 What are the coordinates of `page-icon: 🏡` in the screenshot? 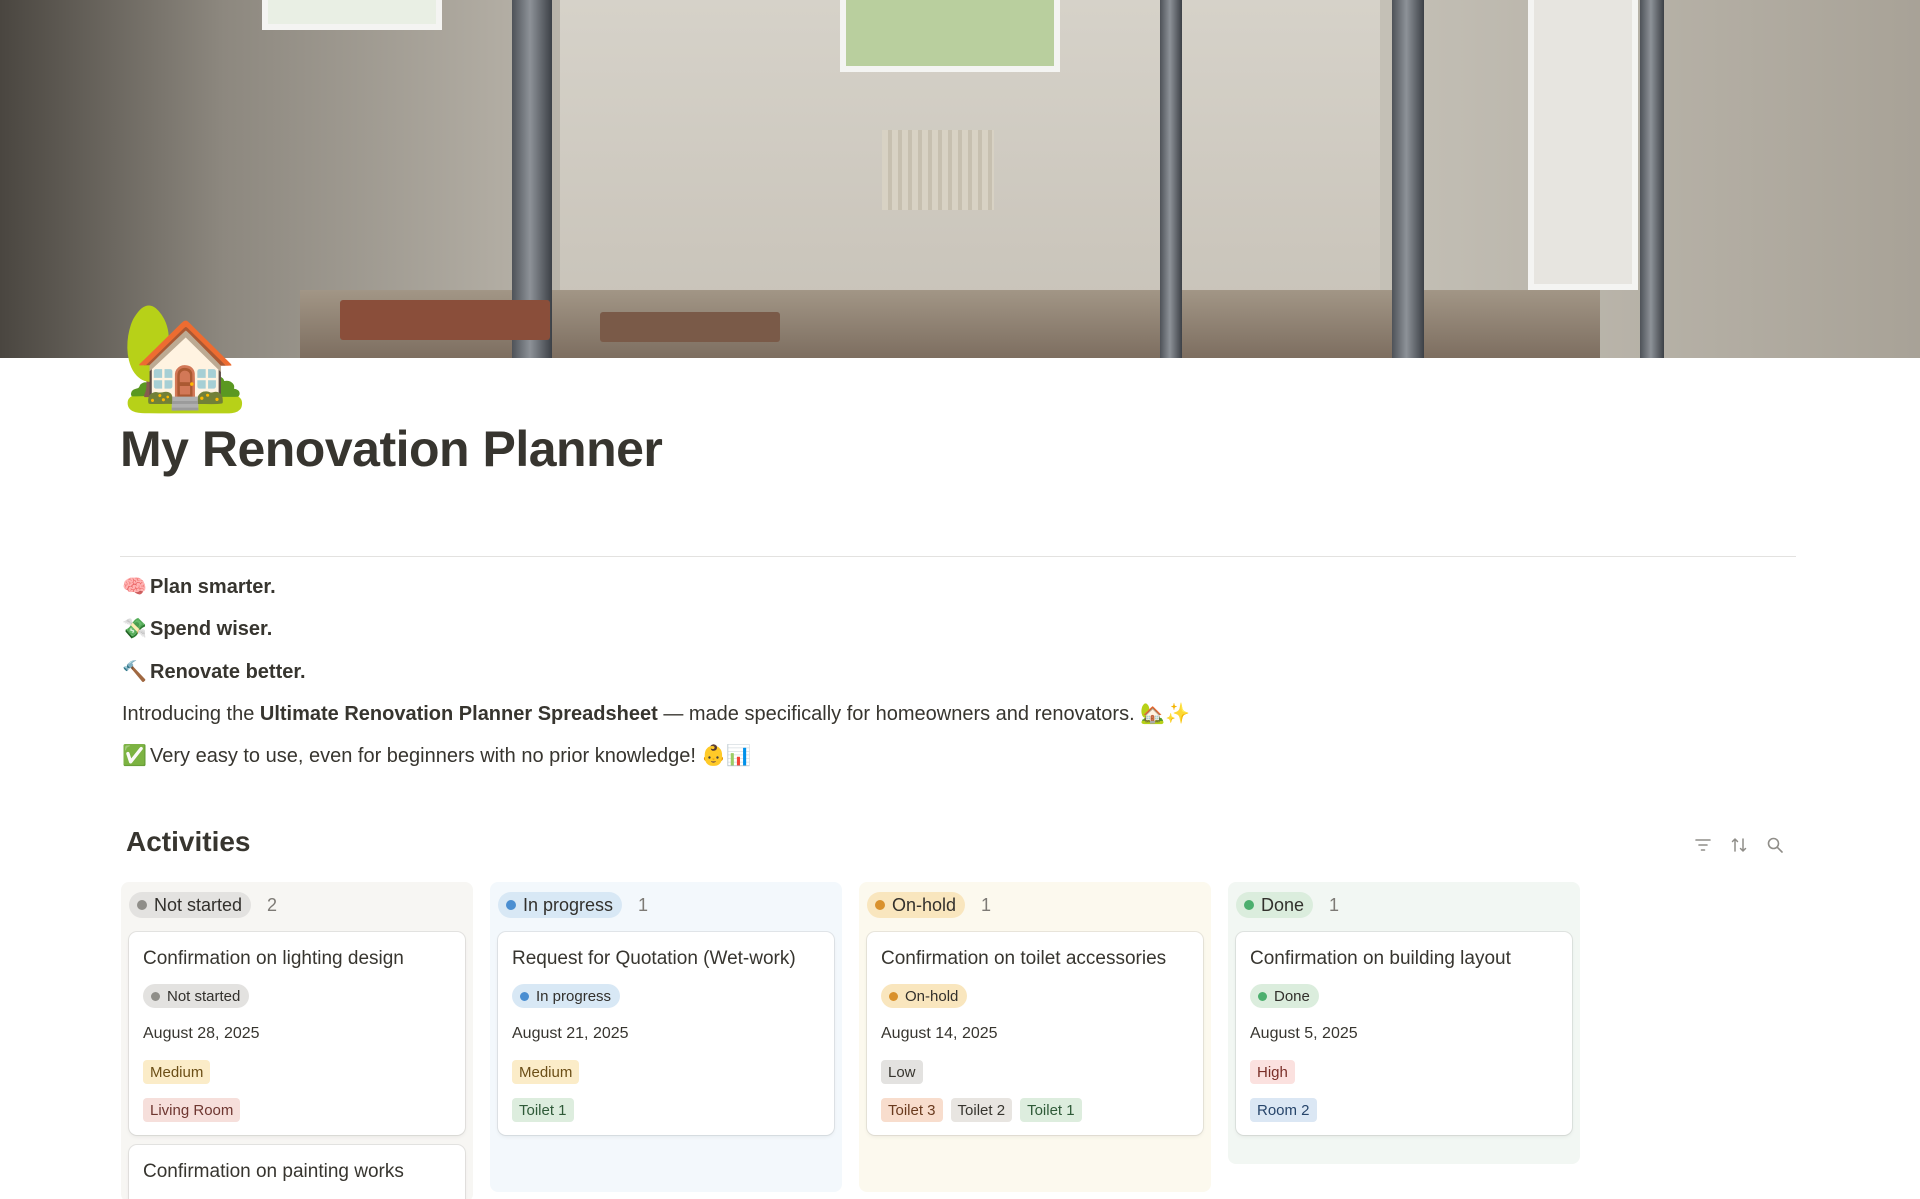 It's located at (185, 357).